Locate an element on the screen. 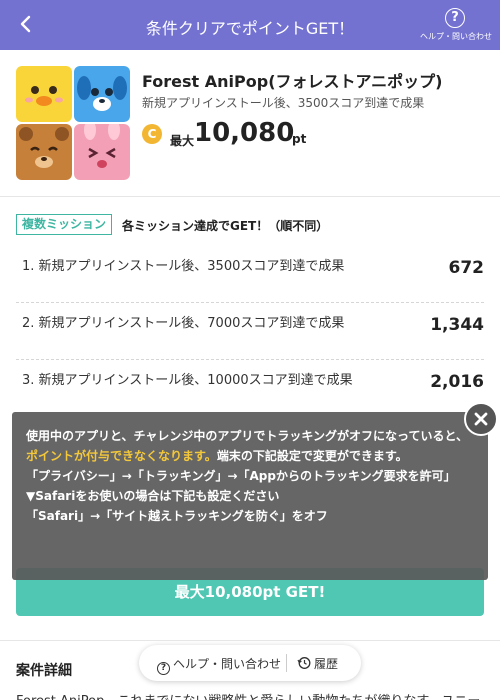  history-link-label: 履歴 is located at coordinates (326, 664).